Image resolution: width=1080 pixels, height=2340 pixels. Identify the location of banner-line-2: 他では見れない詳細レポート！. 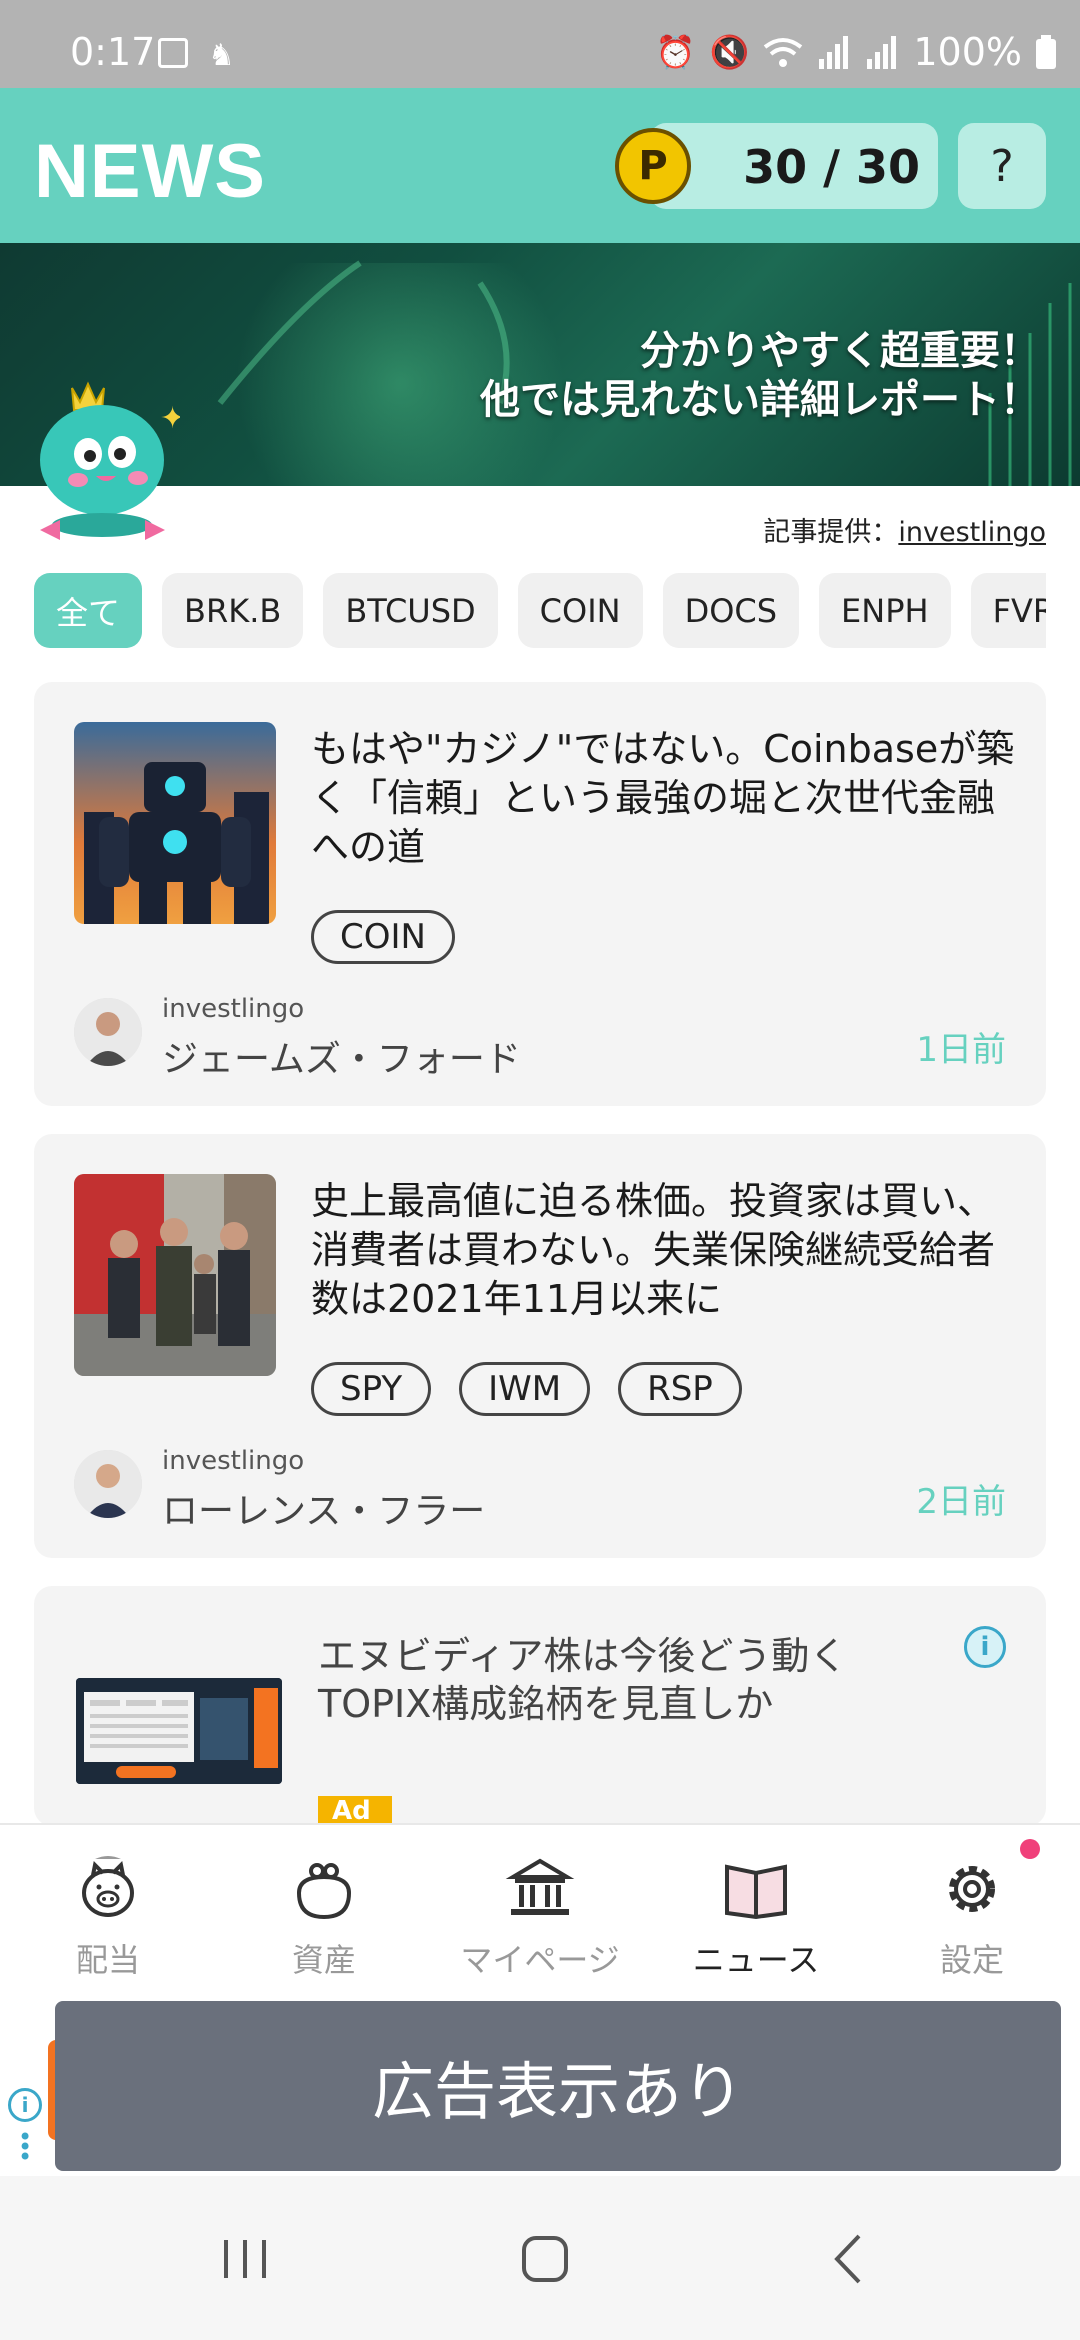
(760, 400).